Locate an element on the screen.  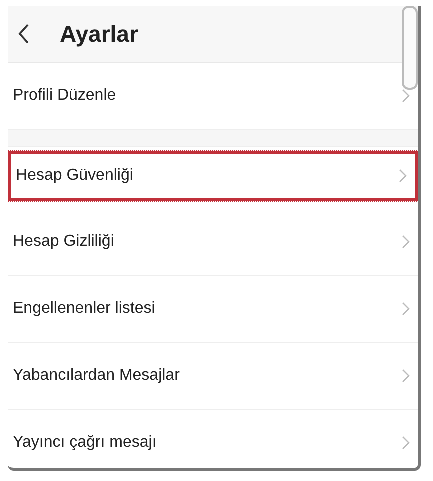
back-icon is located at coordinates (24, 34).